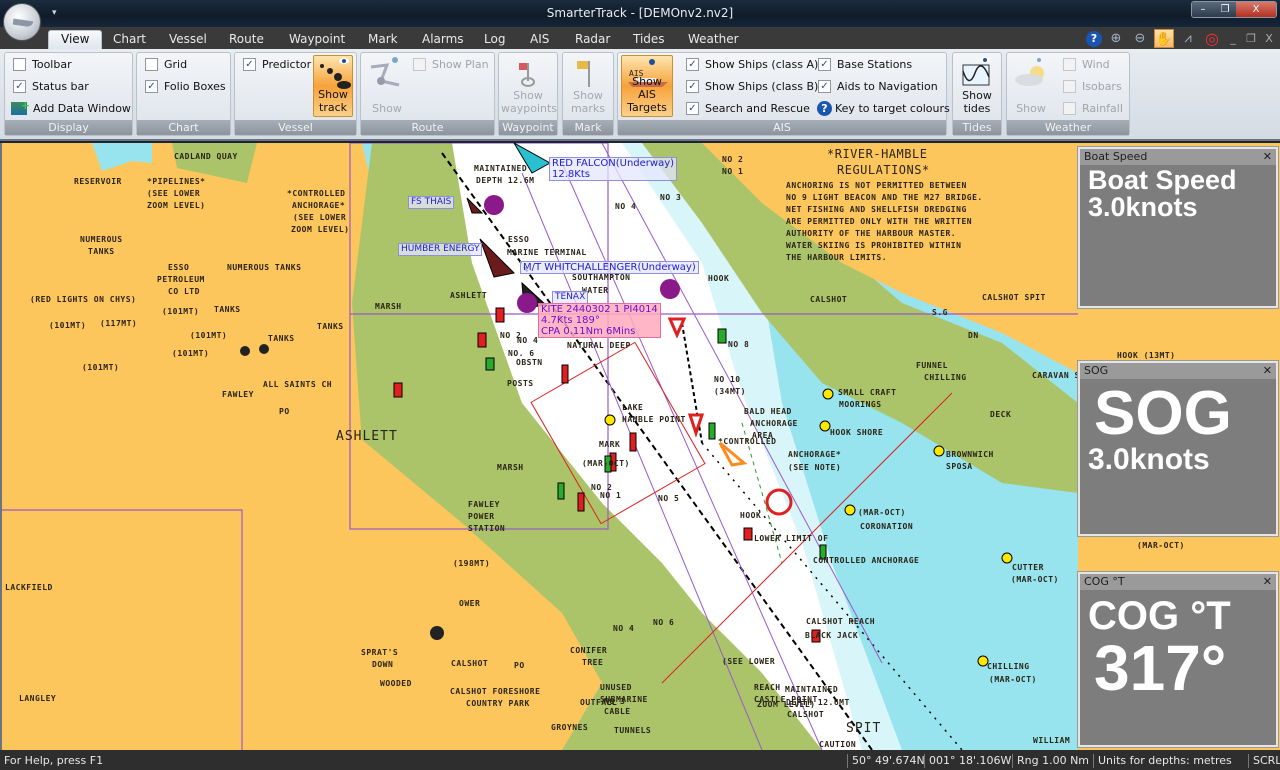 This screenshot has height=770, width=1280. I want to click on tab-route: Route, so click(246, 40).